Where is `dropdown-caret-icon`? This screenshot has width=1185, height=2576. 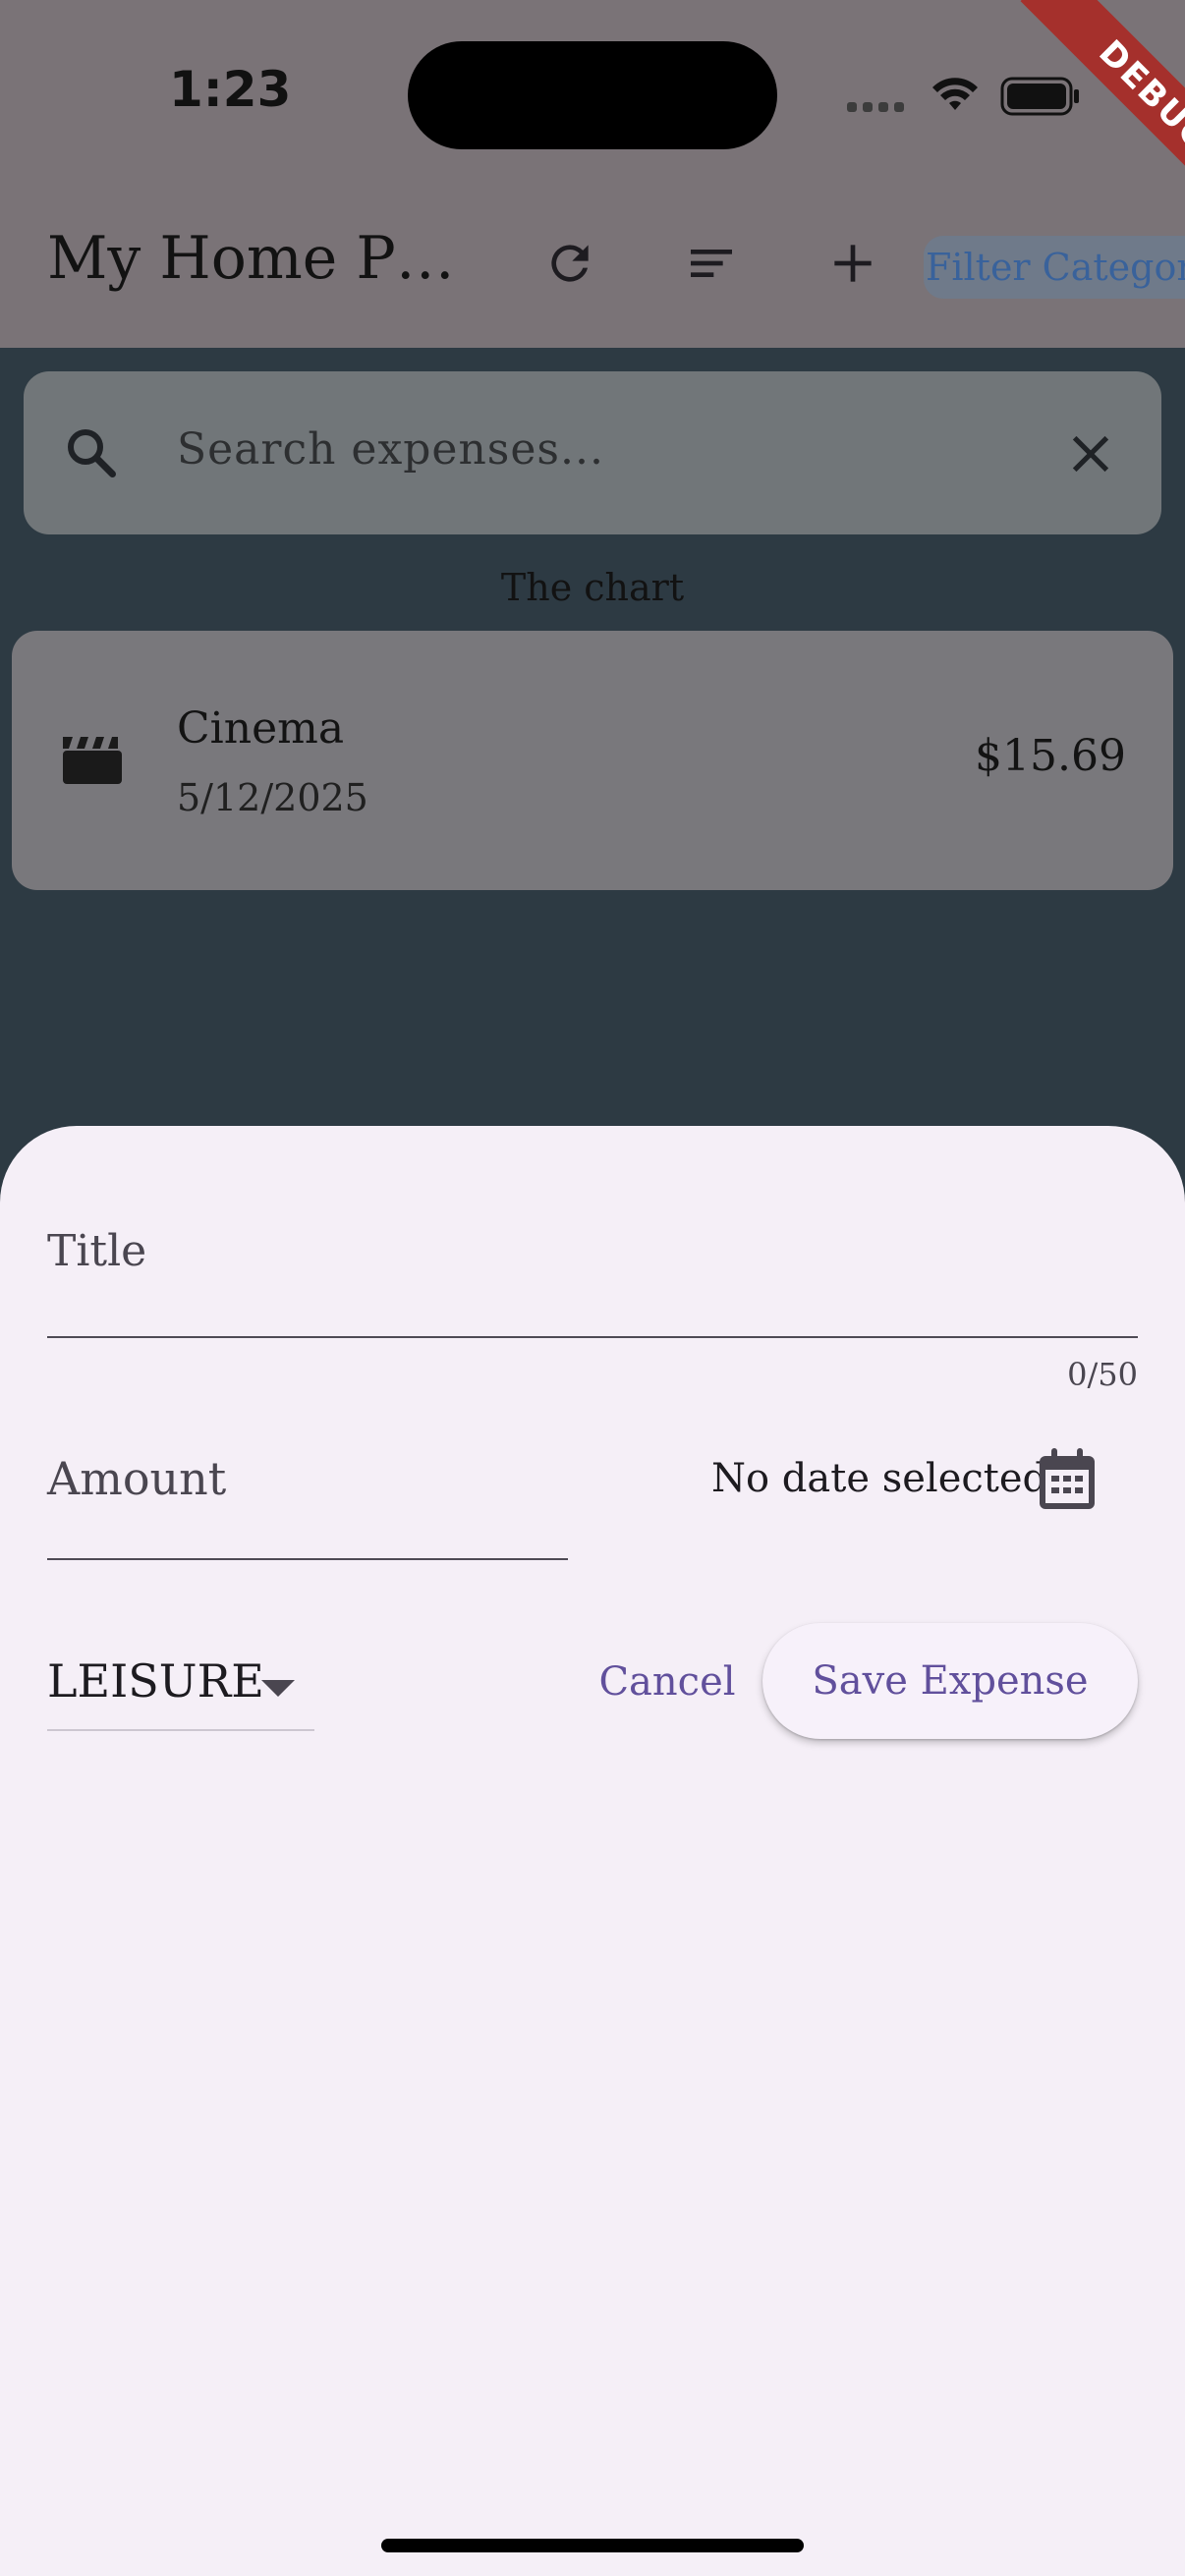
dropdown-caret-icon is located at coordinates (278, 1691).